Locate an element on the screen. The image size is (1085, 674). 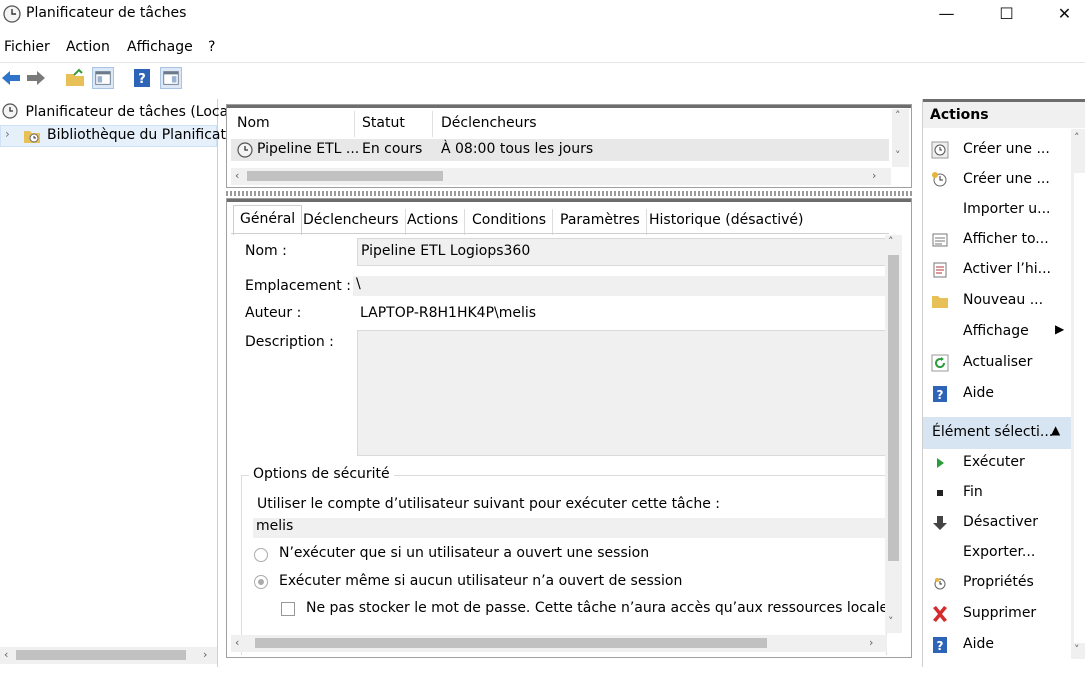
detail-horizontal-scrollbar: ‹ › is located at coordinates (559, 643).